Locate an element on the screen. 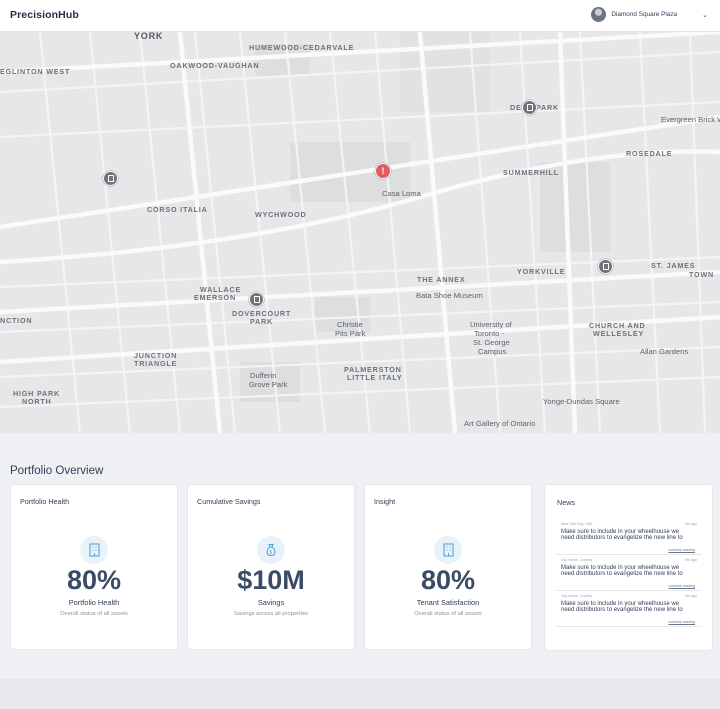 The height and width of the screenshot is (709, 720). map-place-label: University of is located at coordinates (491, 324).